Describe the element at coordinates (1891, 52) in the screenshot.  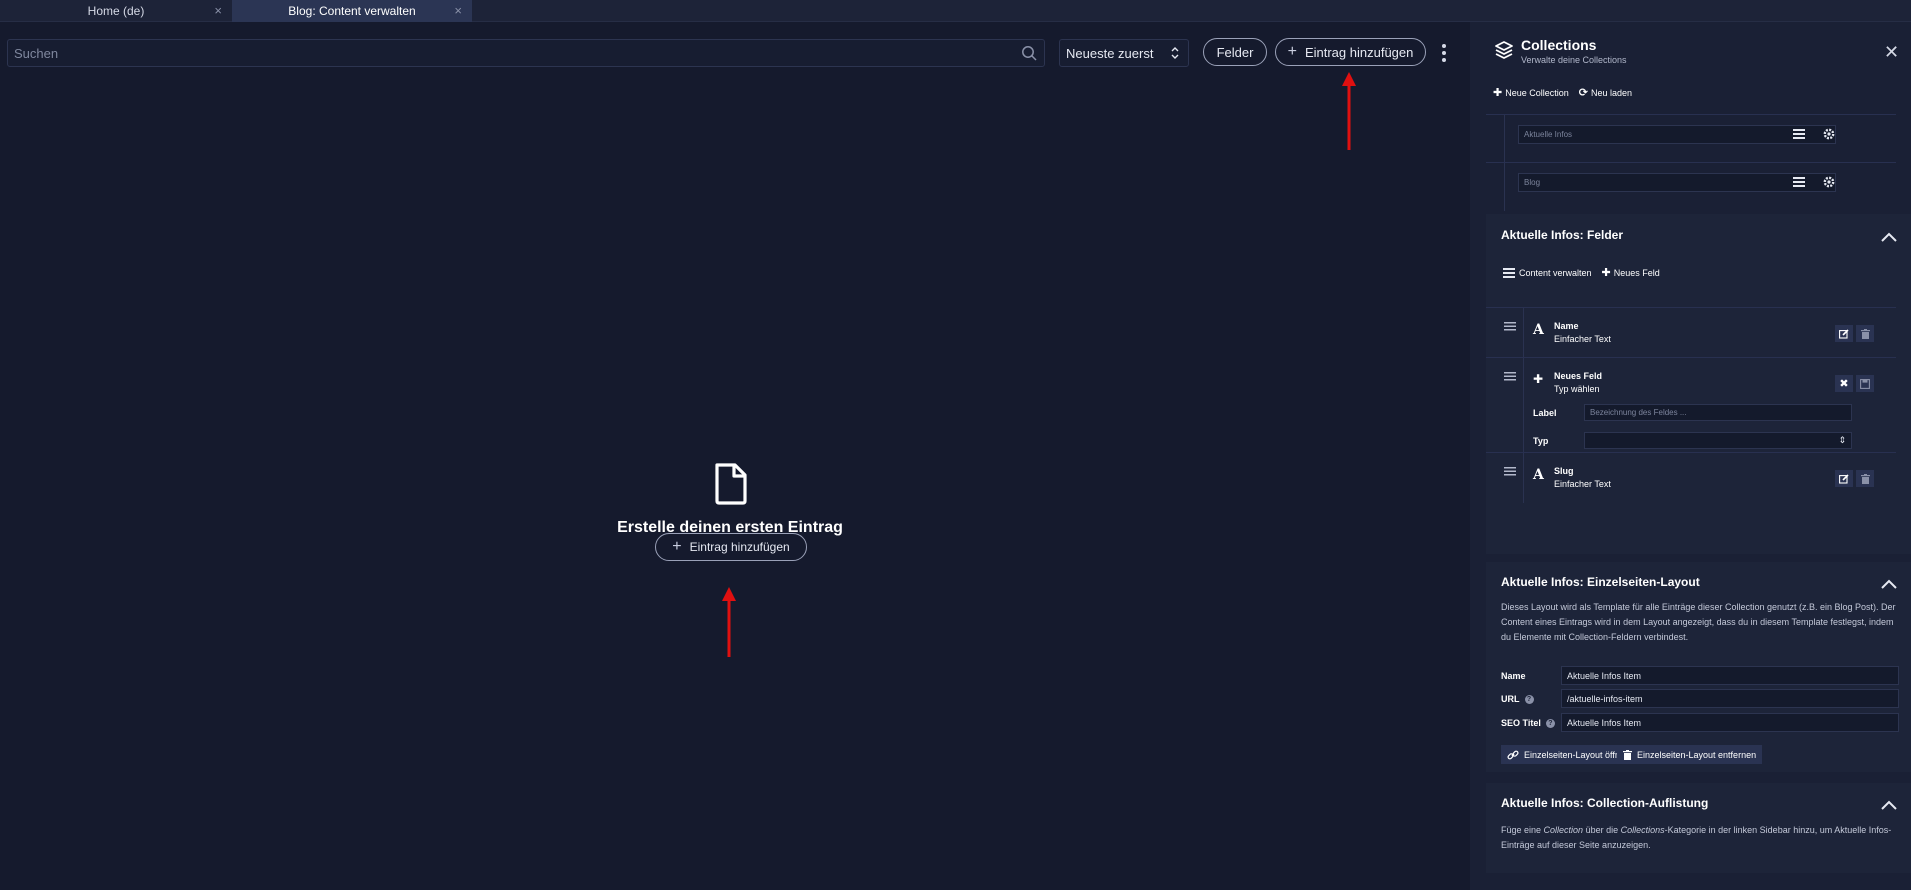
I see `close-icon: ✕` at that location.